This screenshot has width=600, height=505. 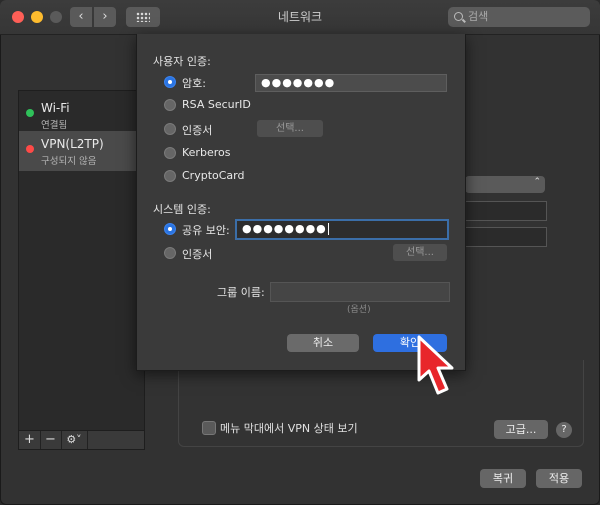 I want to click on gear-icon: ⚙︎˅, so click(x=74, y=440).